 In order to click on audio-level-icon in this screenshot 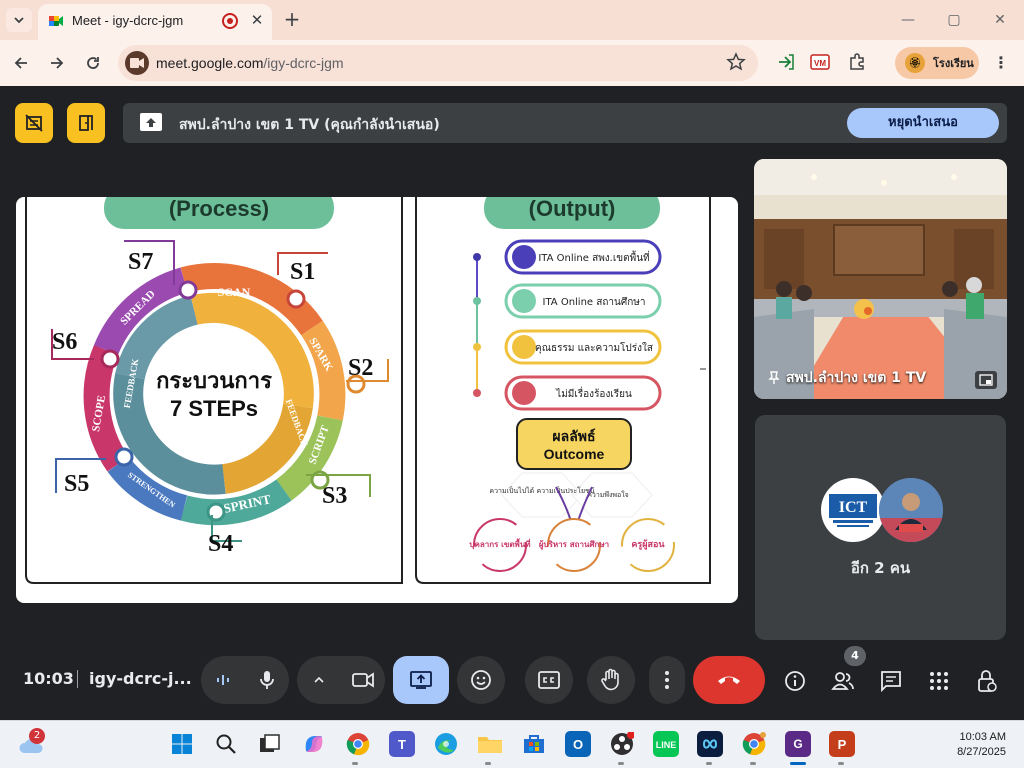, I will do `click(223, 680)`.